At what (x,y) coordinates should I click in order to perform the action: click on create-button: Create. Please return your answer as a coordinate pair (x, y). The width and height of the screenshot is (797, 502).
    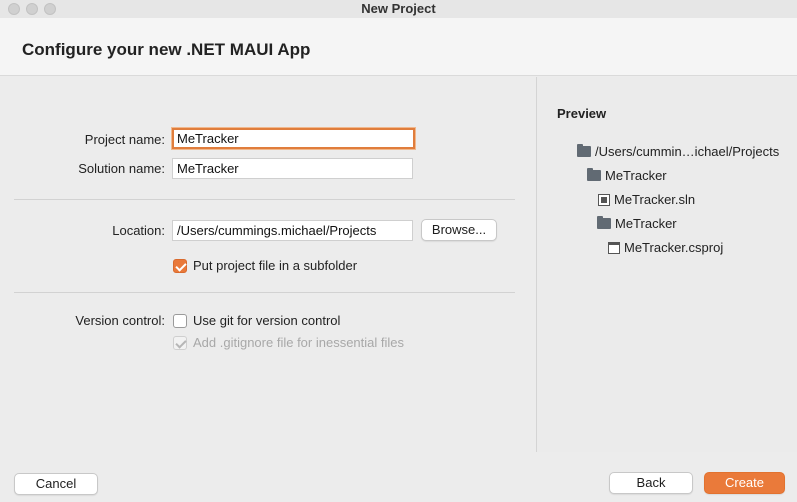
    Looking at the image, I should click on (744, 483).